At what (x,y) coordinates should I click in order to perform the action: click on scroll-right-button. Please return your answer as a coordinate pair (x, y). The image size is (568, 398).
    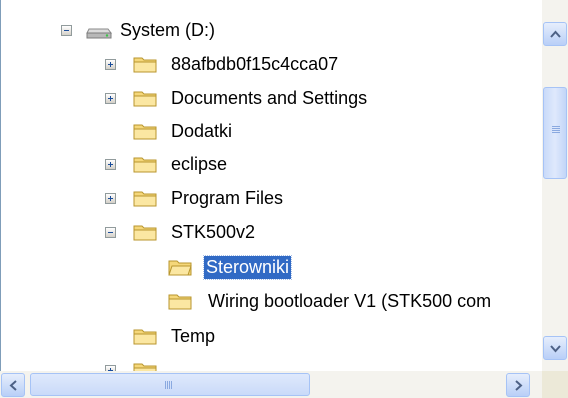
    Looking at the image, I should click on (518, 385).